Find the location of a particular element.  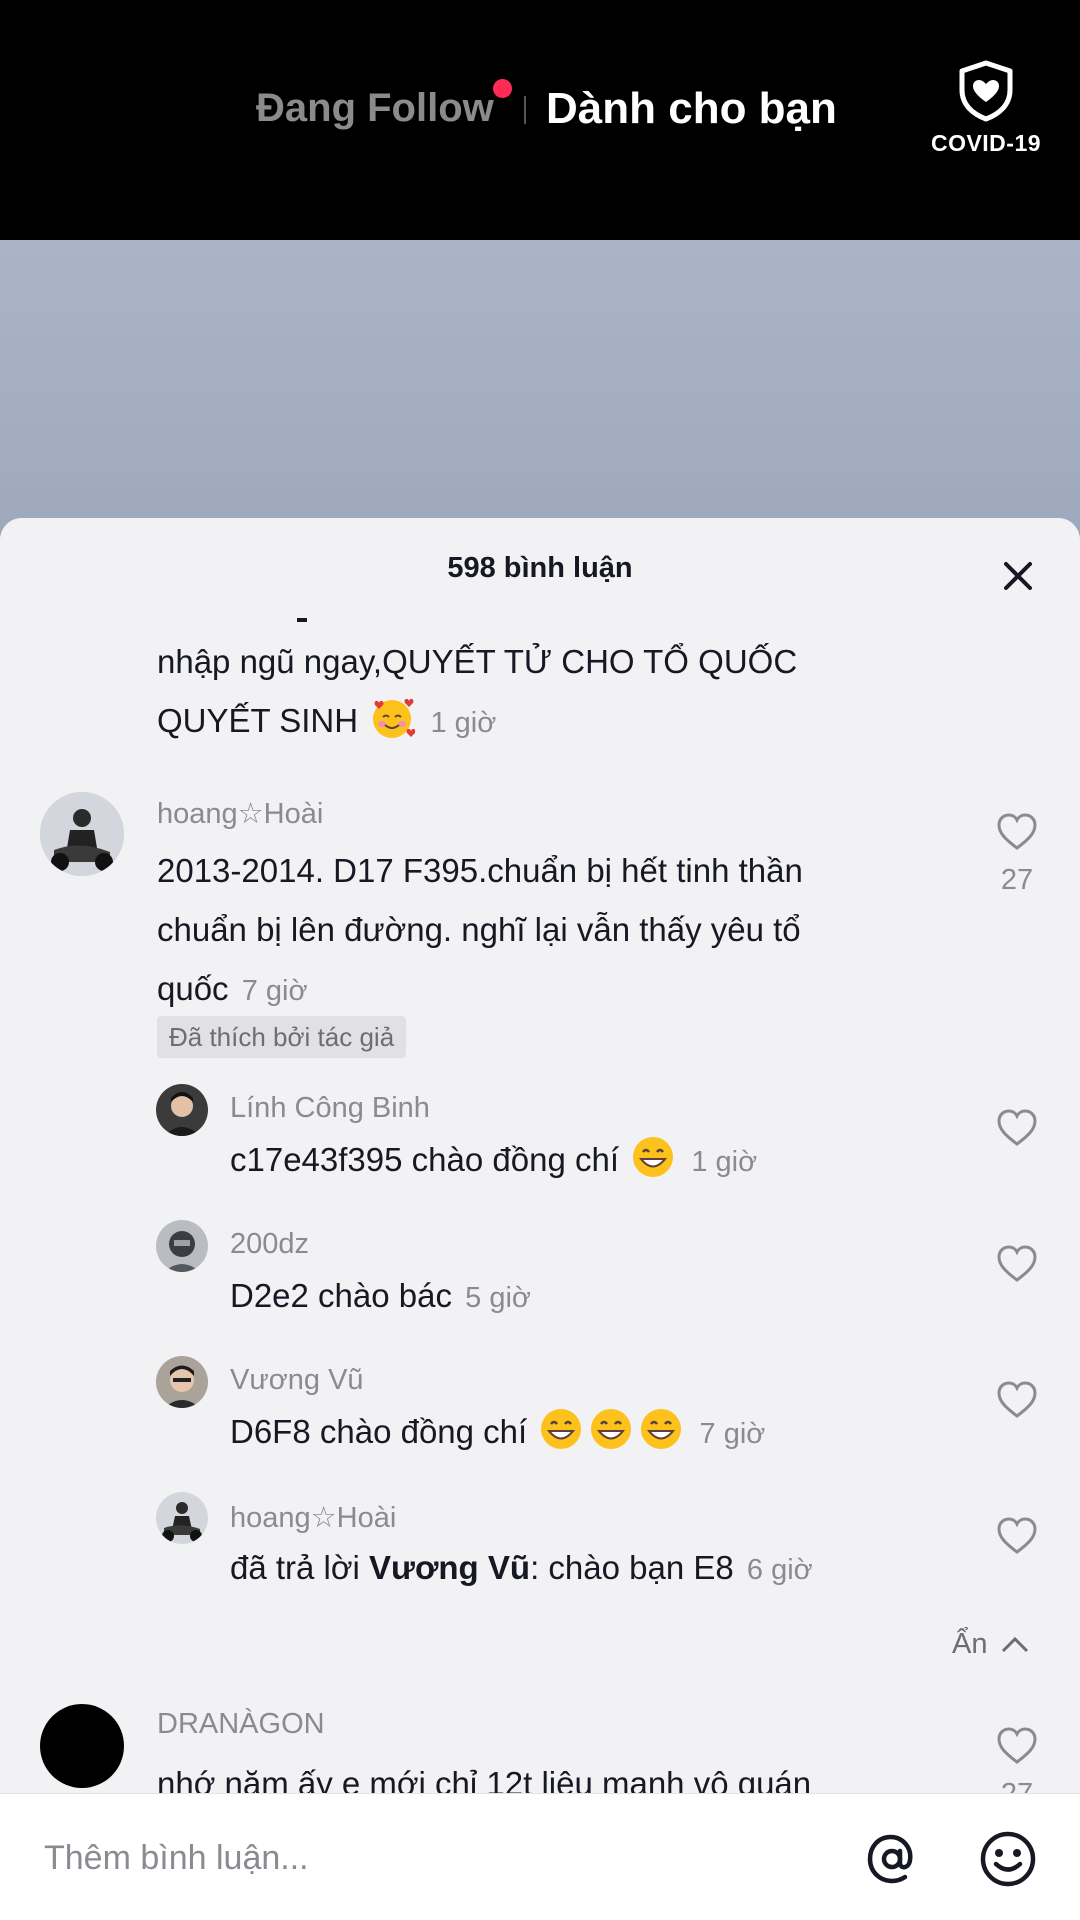

covid-19-button: COVID-19 is located at coordinates (986, 108).